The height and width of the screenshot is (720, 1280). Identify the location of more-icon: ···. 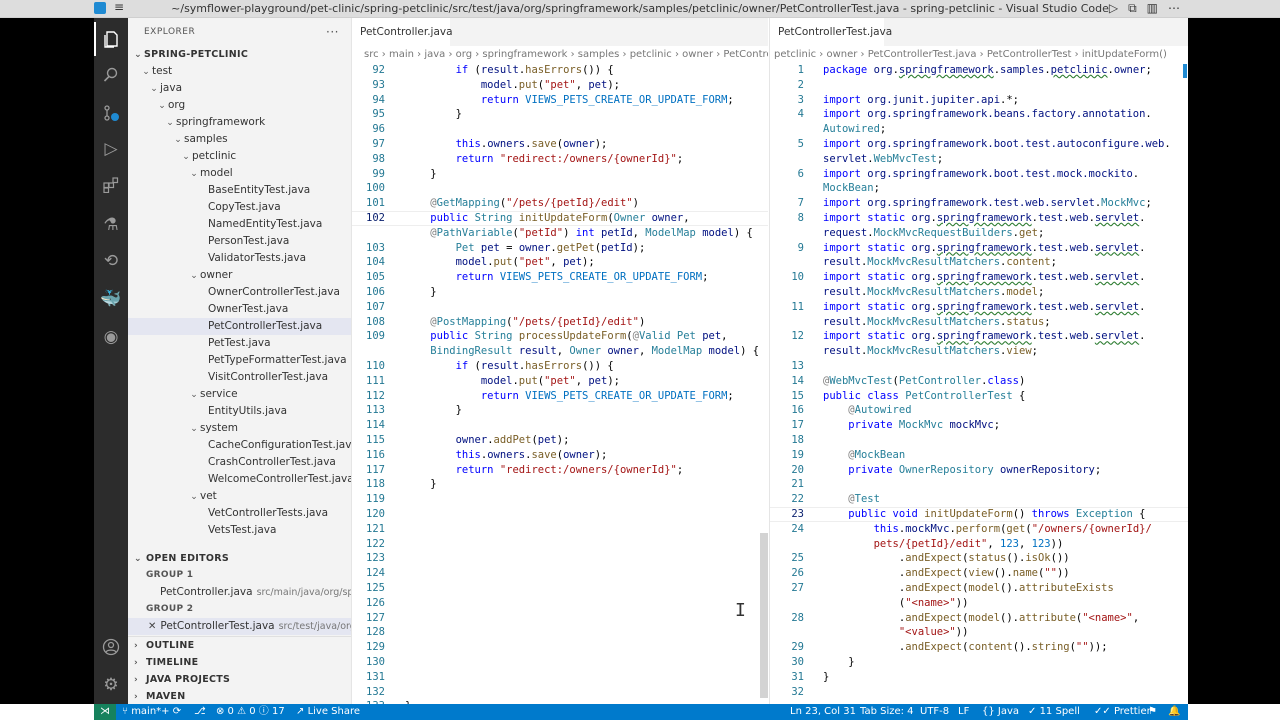
(332, 32).